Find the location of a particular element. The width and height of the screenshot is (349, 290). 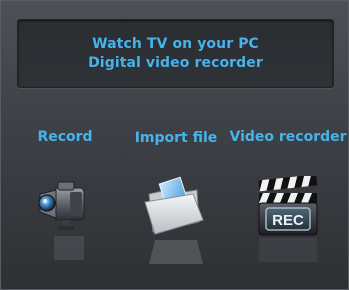

import-file-button: Import file is located at coordinates (176, 204).